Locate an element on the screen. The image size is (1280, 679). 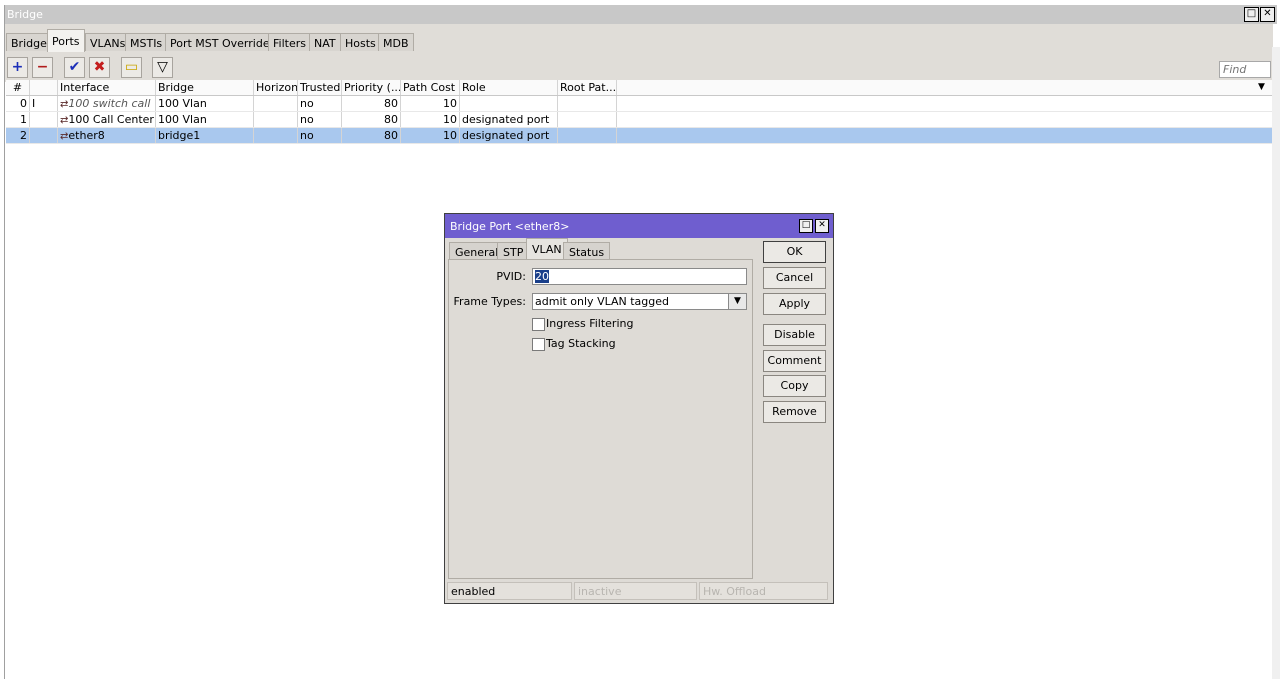
frame-types-label: Frame Types: is located at coordinates (489, 301).